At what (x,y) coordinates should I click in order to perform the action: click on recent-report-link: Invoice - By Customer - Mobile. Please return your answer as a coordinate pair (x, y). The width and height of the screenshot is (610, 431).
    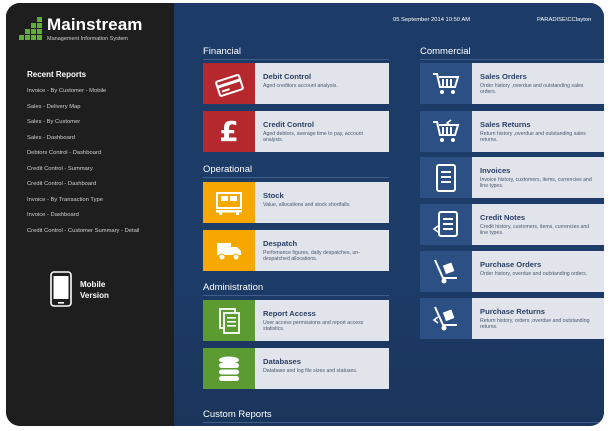
    Looking at the image, I should click on (83, 95).